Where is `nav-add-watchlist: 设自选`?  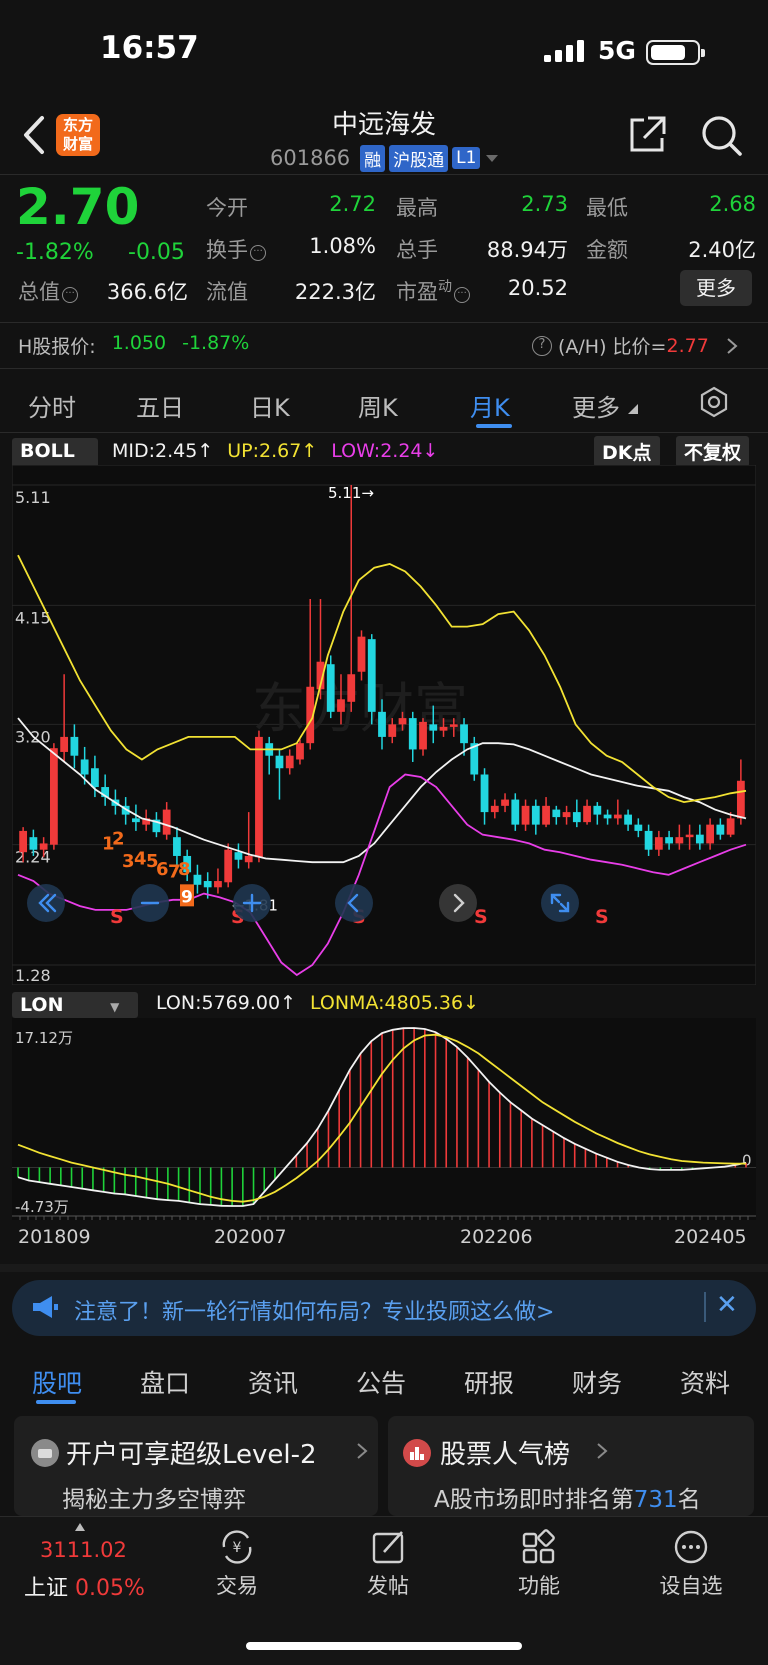
nav-add-watchlist: 设自选 is located at coordinates (691, 1585).